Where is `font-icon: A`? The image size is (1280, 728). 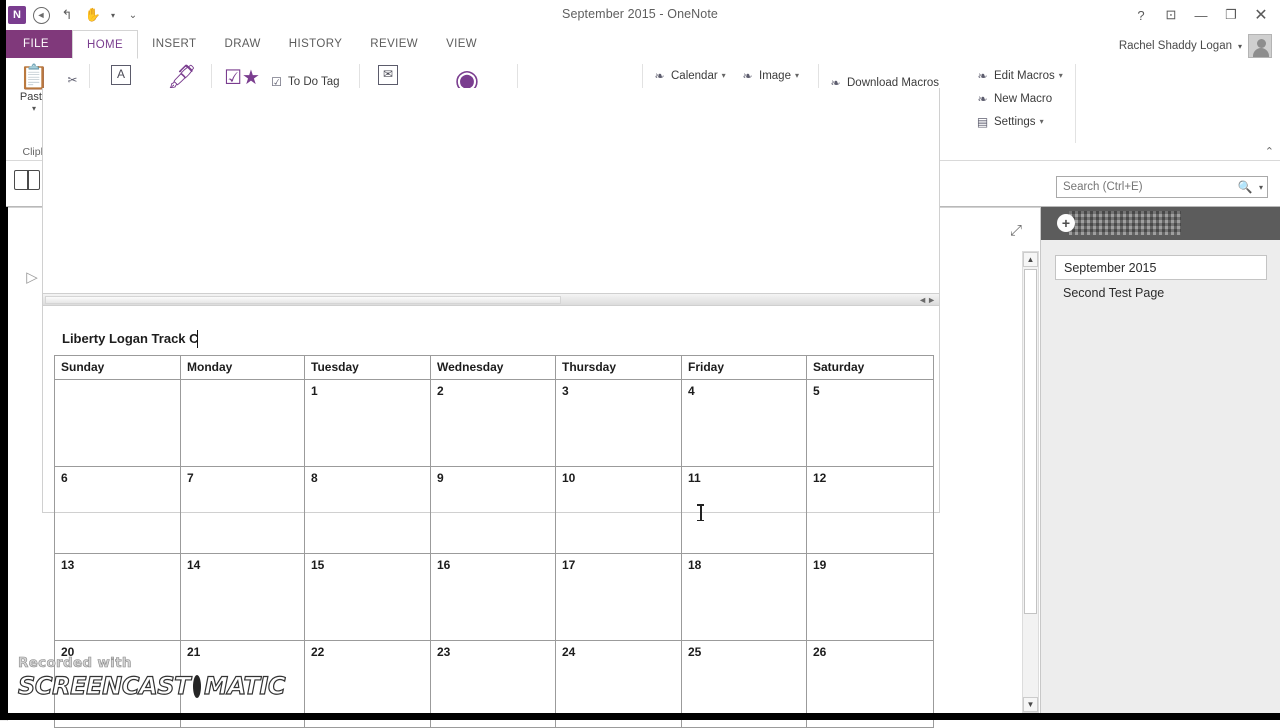
font-icon: A is located at coordinates (121, 75).